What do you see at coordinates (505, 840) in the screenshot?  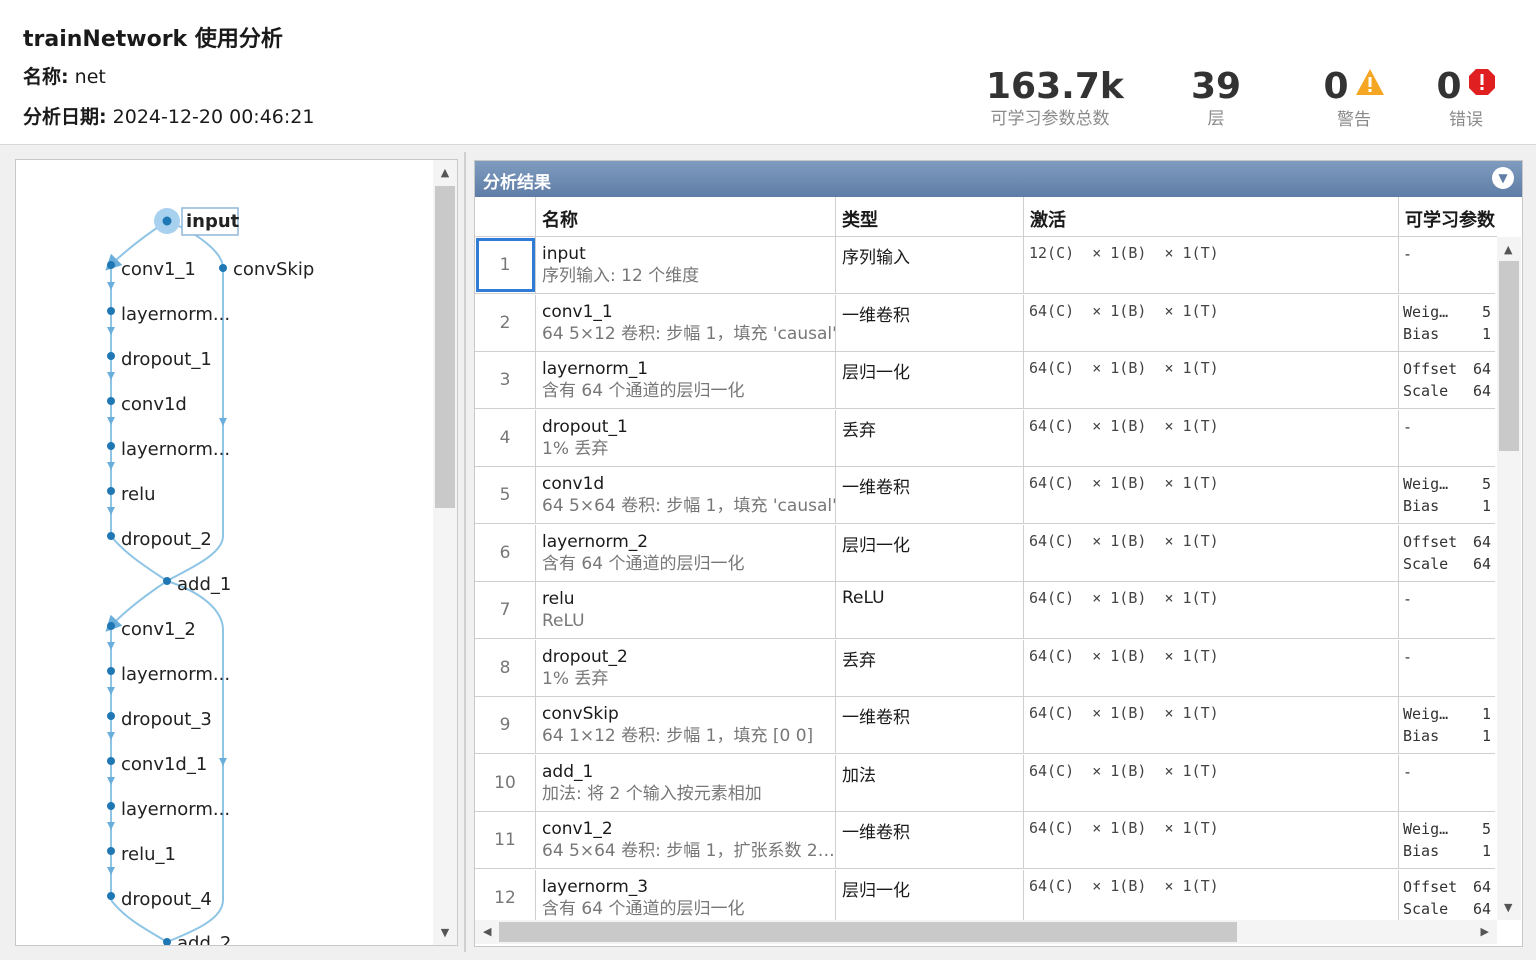 I see `row-index: 11` at bounding box center [505, 840].